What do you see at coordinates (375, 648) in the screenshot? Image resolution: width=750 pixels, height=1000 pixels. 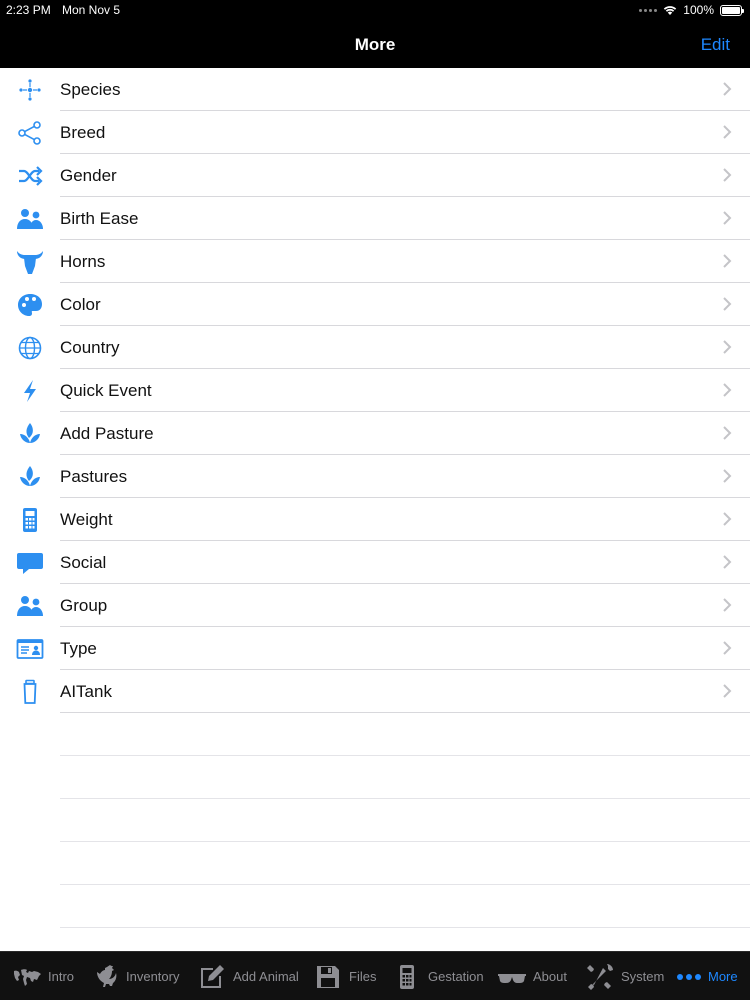 I see `list-item-type: Type` at bounding box center [375, 648].